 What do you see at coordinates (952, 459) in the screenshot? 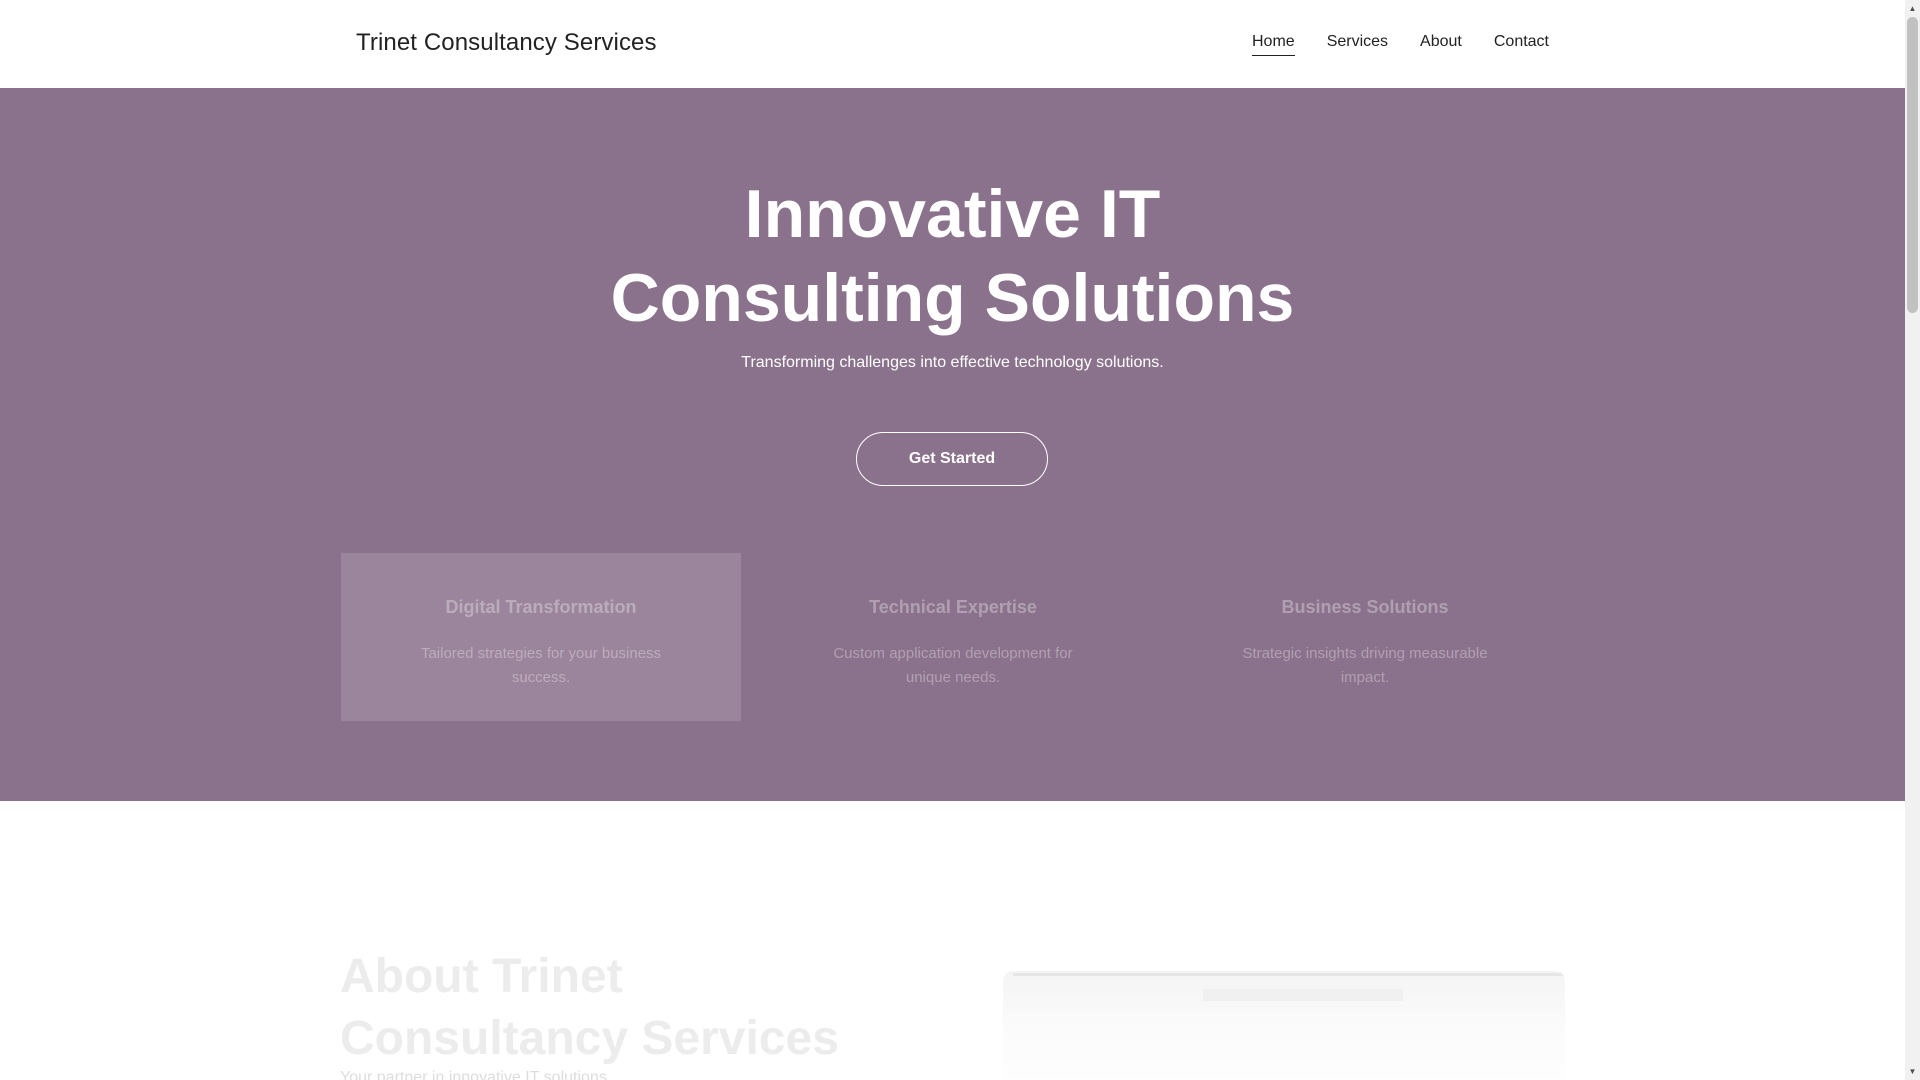
I see `get-started-button: Get Started` at bounding box center [952, 459].